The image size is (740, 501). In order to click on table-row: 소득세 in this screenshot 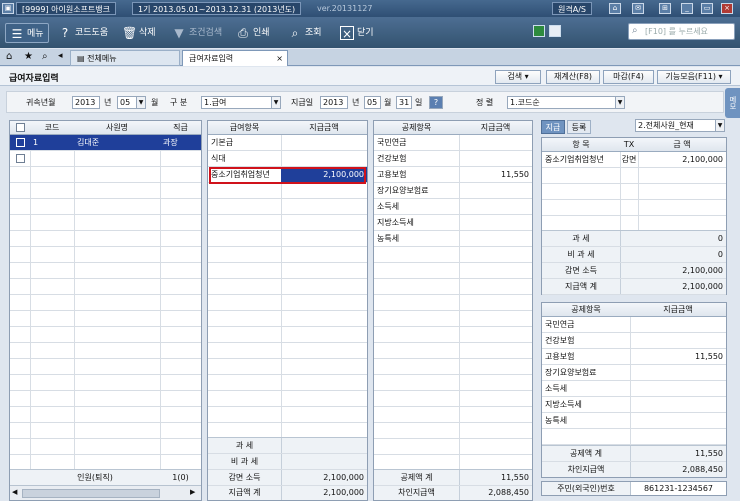, I will do `click(453, 207)`.